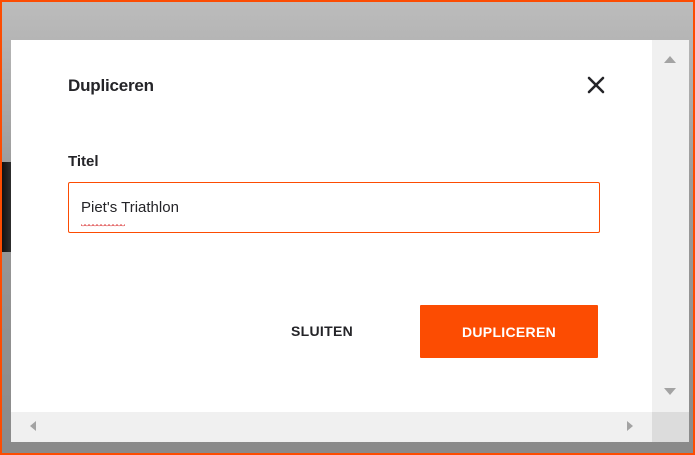 This screenshot has width=695, height=455. What do you see at coordinates (630, 426) in the screenshot?
I see `chevron-right-icon` at bounding box center [630, 426].